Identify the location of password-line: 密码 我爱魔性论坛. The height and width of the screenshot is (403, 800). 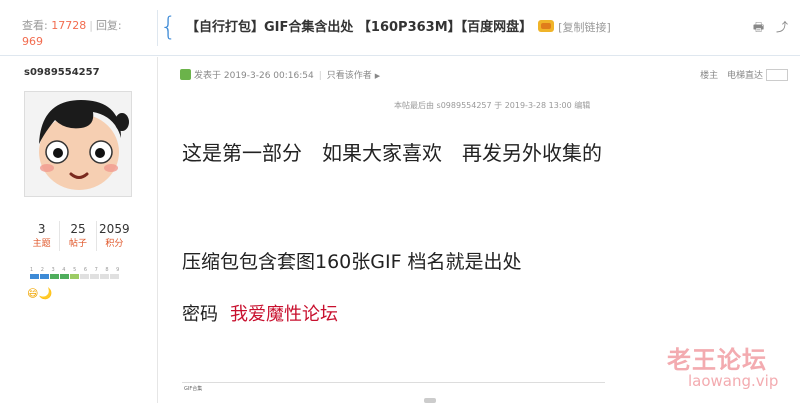
(260, 313).